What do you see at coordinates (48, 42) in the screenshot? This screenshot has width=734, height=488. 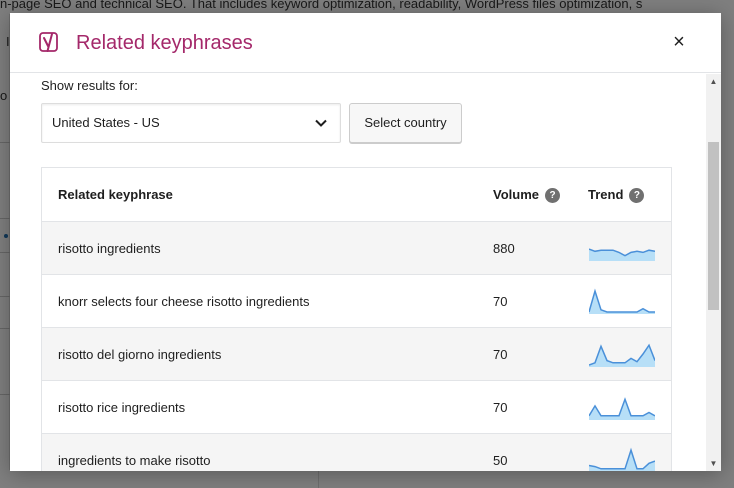 I see `yoast-logo-icon` at bounding box center [48, 42].